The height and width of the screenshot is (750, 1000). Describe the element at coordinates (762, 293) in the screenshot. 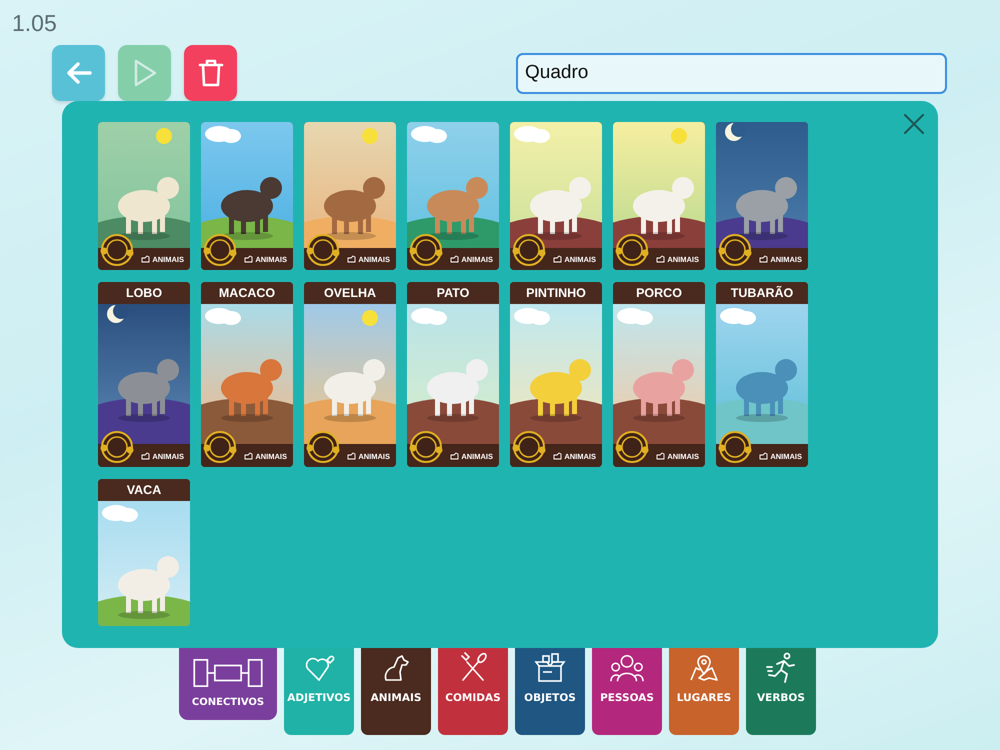

I see `card-title: TUBARÃO` at that location.